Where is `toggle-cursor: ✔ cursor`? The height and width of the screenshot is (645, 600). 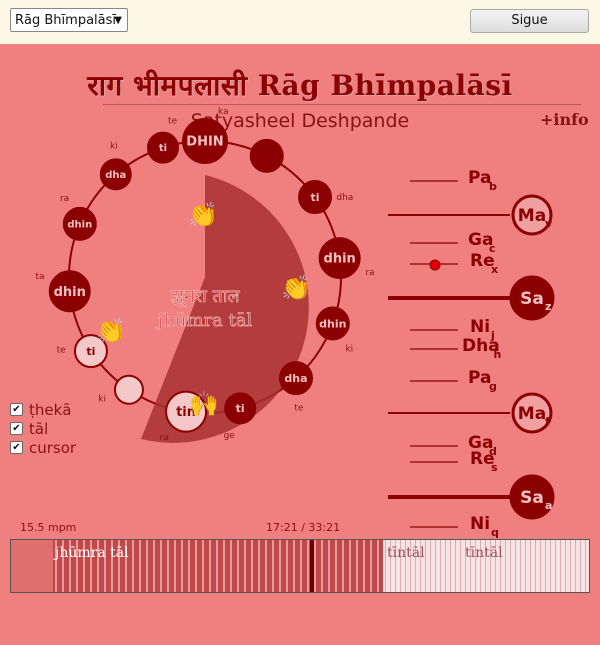 toggle-cursor: ✔ cursor is located at coordinates (43, 447).